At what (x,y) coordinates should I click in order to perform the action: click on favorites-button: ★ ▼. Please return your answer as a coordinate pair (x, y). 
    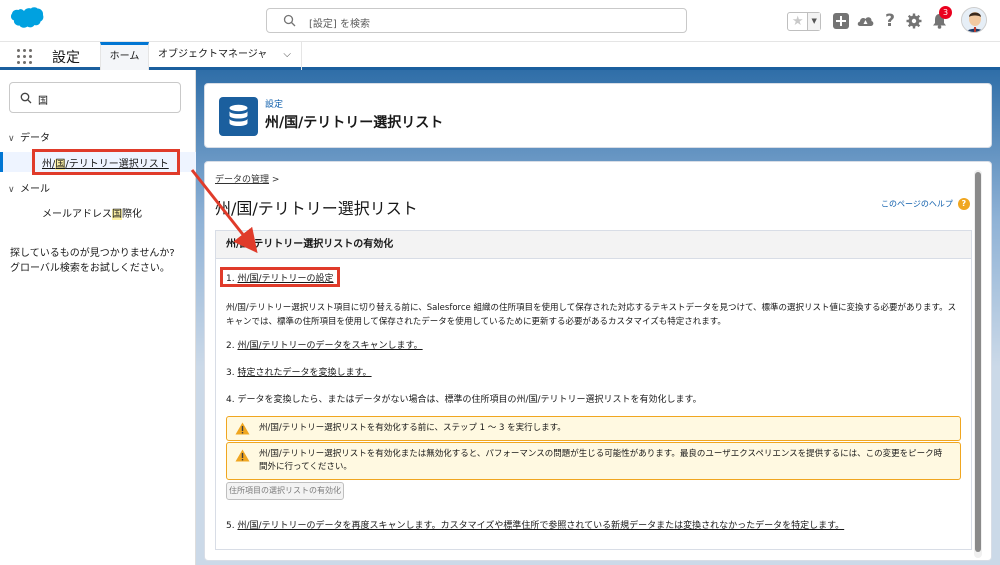
    Looking at the image, I should click on (804, 21).